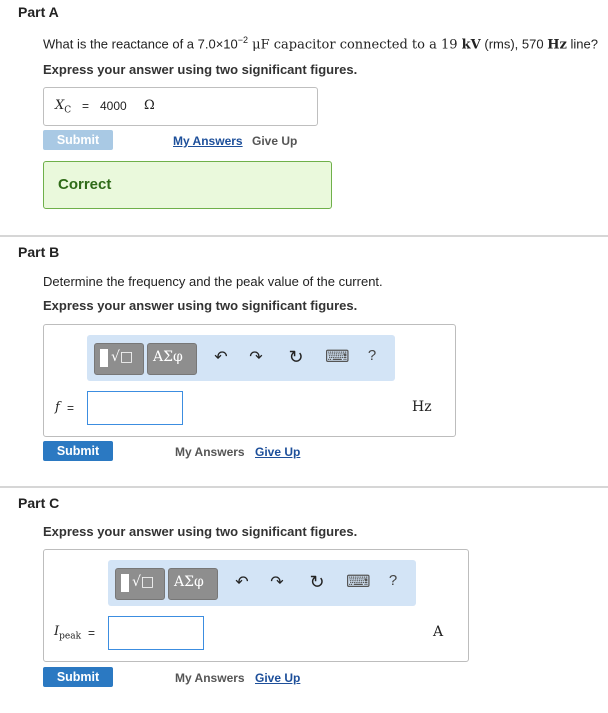 This screenshot has height=713, width=608. Describe the element at coordinates (135, 408) in the screenshot. I see `frequency-input` at that location.